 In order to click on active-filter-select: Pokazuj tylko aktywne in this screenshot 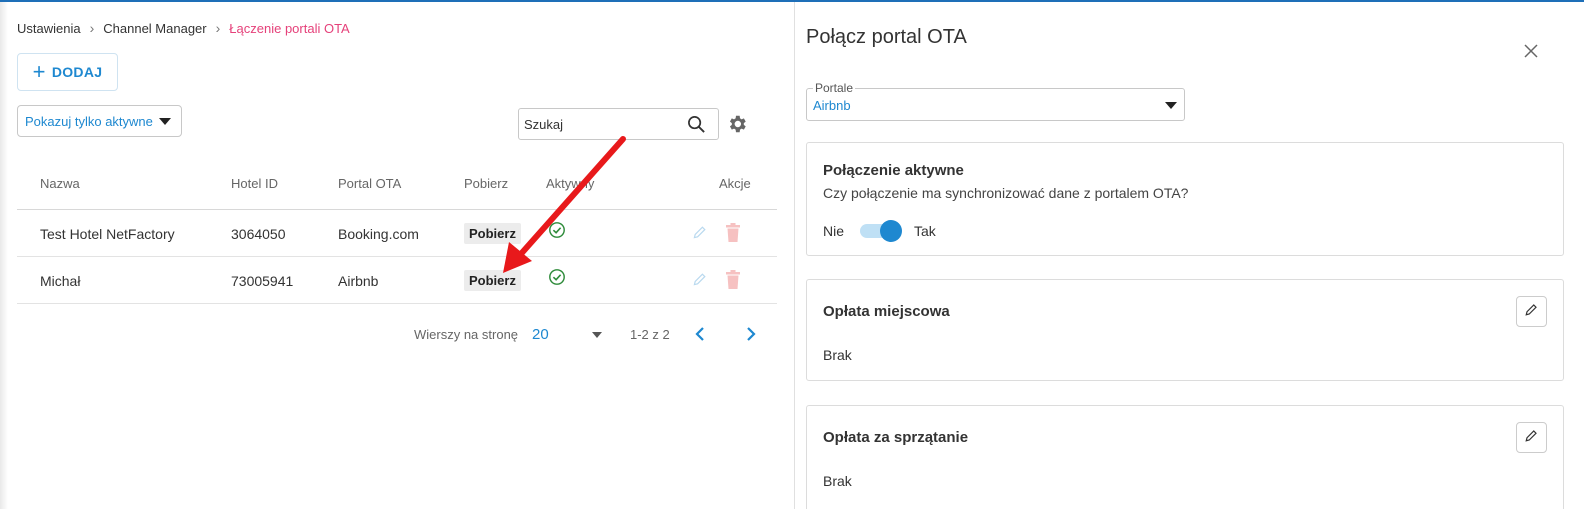, I will do `click(99, 121)`.